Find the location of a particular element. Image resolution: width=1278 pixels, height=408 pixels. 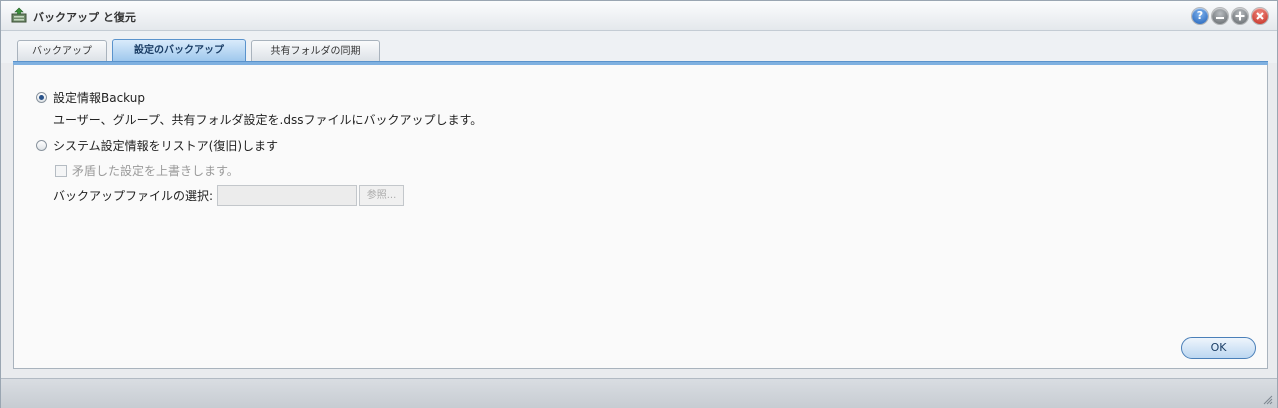

close-icon is located at coordinates (1260, 16).